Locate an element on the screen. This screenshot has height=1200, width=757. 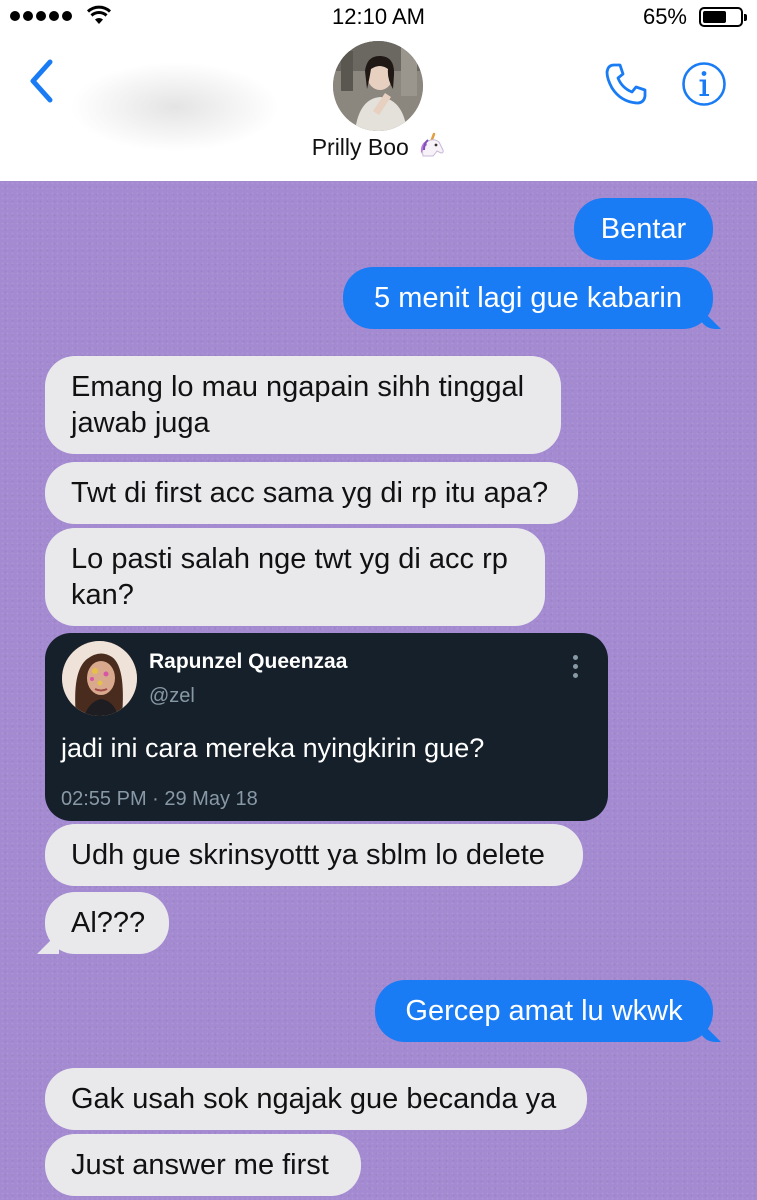
tweet-text: jadi ini cara mereka nyingkirin gue? is located at coordinates (273, 748).